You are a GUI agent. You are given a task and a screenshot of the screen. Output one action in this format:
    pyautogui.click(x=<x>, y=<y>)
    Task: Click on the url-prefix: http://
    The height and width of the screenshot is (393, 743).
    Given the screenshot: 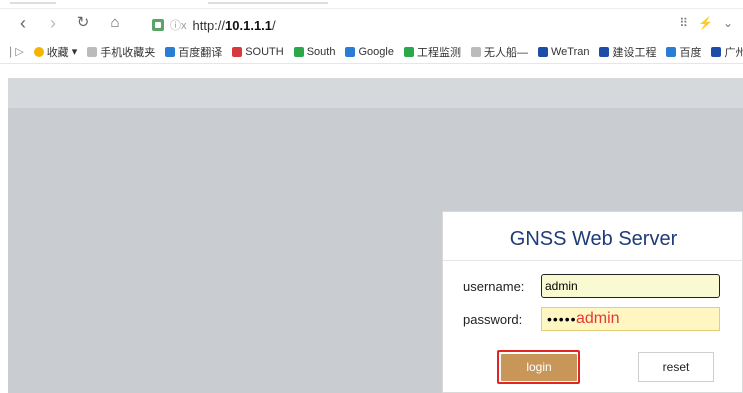 What is the action you would take?
    pyautogui.click(x=209, y=25)
    